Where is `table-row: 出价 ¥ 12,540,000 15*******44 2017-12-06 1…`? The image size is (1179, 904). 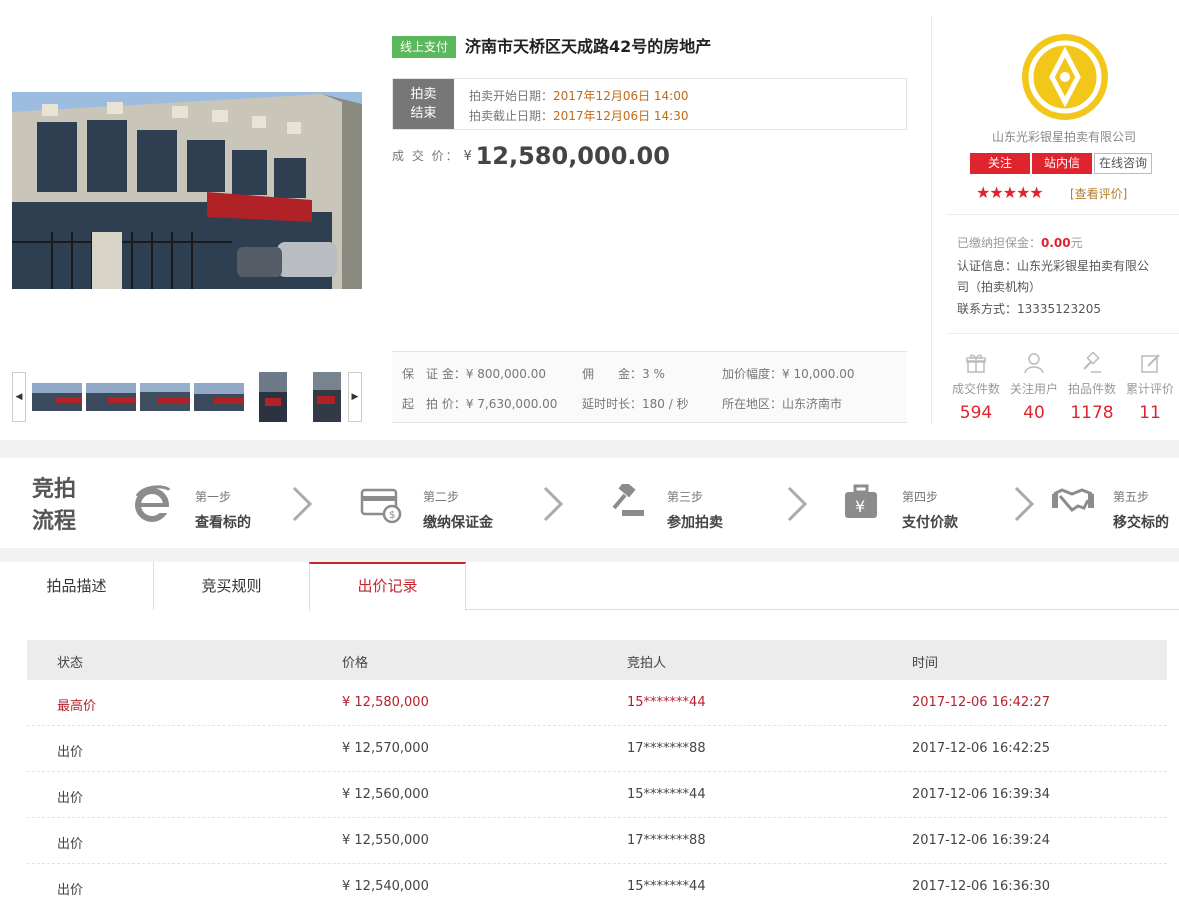
table-row: 出价 ¥ 12,540,000 15*******44 2017-12-06 1… is located at coordinates (554, 888).